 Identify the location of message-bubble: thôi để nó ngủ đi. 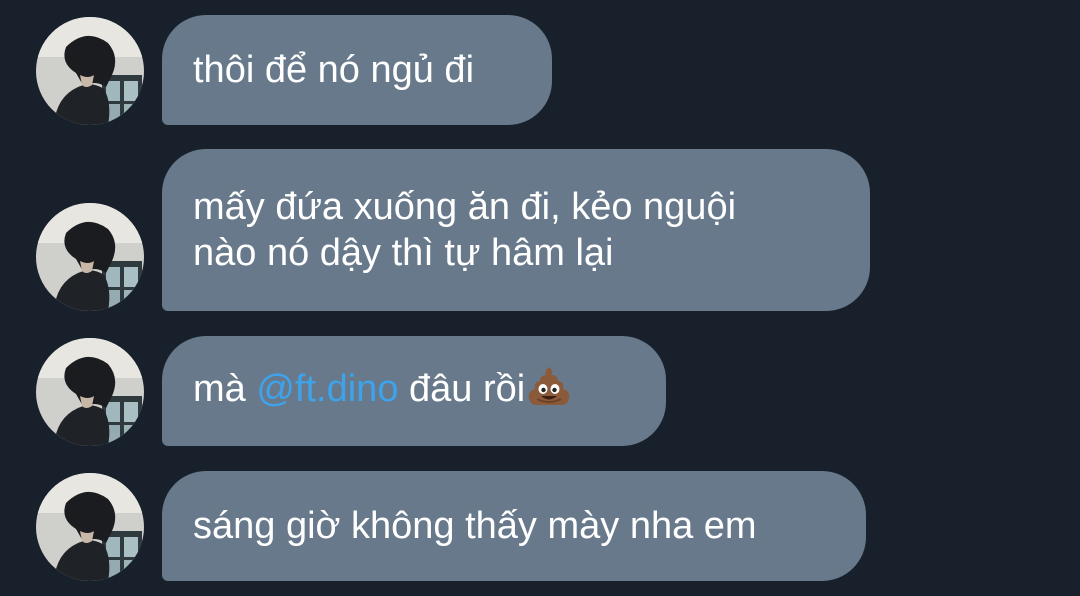
(357, 70).